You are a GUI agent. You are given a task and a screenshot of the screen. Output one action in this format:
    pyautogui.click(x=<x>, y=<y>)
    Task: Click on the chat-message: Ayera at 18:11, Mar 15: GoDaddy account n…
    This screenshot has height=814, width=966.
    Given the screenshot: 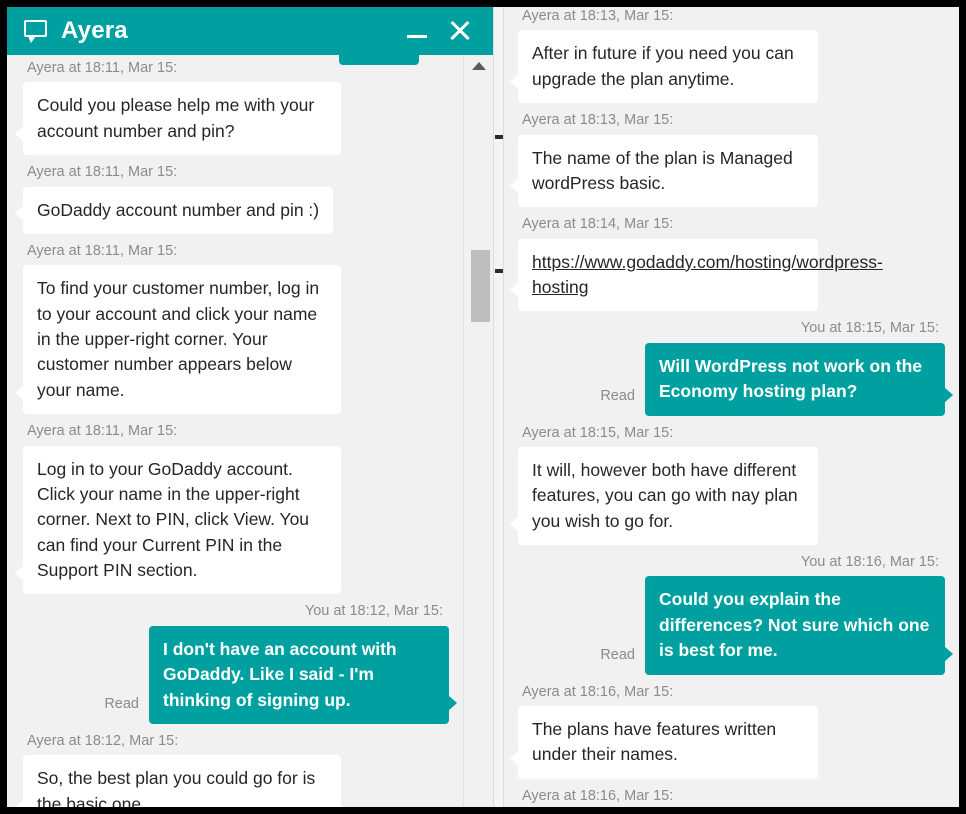 What is the action you would take?
    pyautogui.click(x=231, y=196)
    